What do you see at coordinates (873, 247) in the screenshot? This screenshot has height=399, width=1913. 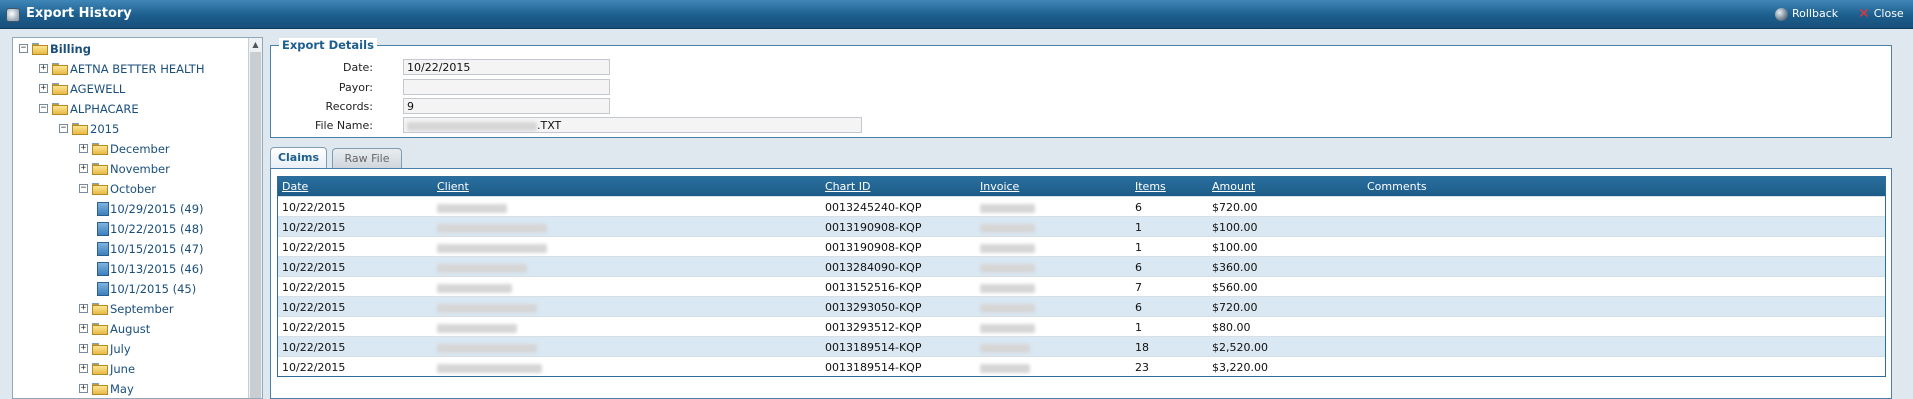 I see `cell-chart-id: 0013190908-KQP` at bounding box center [873, 247].